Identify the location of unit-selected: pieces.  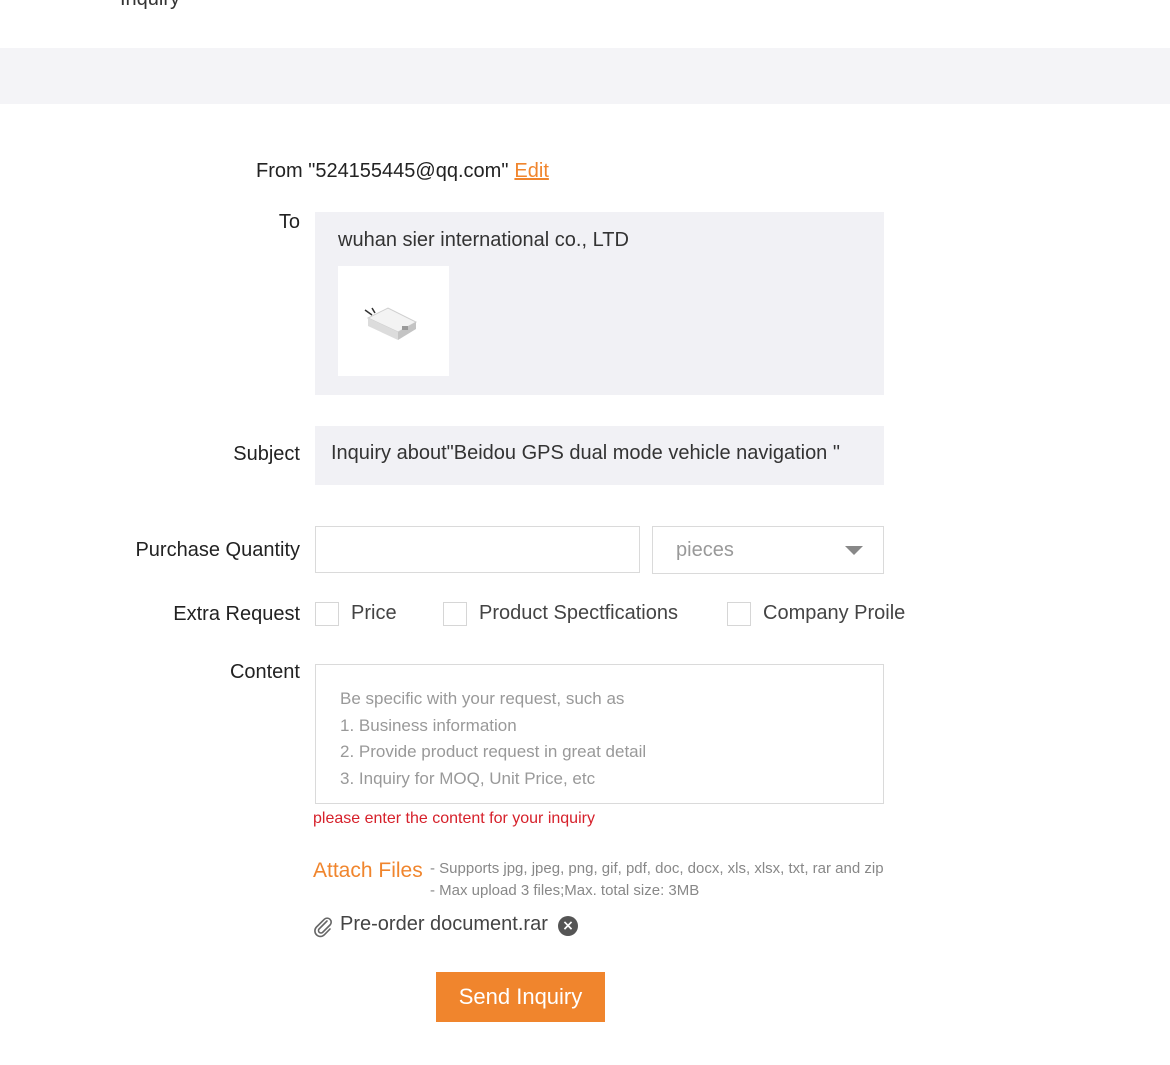
(705, 550).